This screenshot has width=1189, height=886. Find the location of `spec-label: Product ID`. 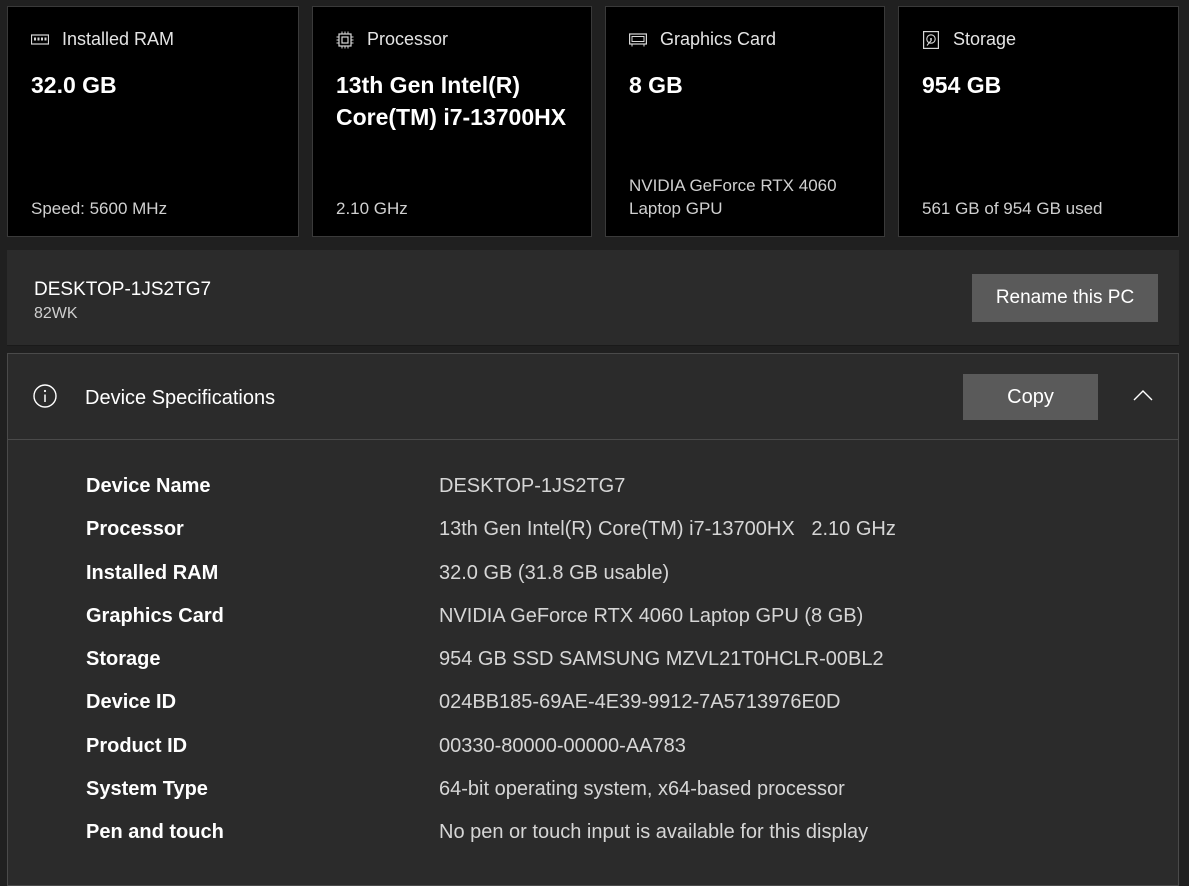

spec-label: Product ID is located at coordinates (137, 745).